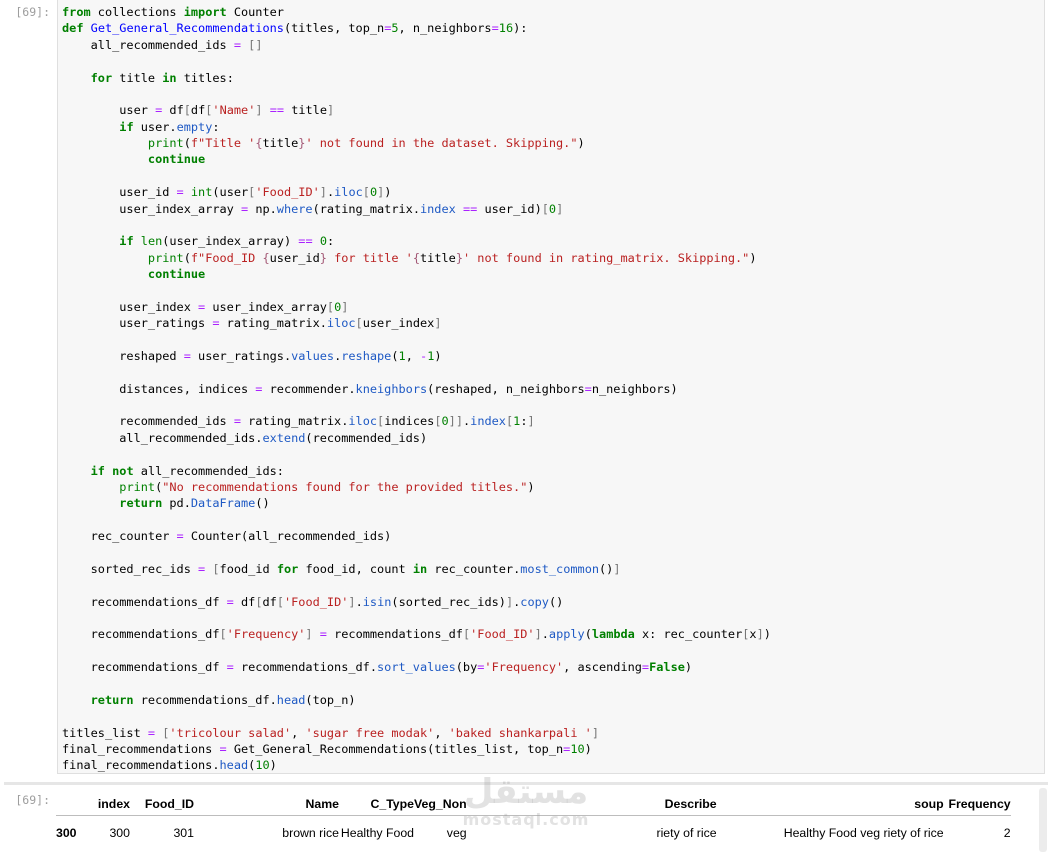  What do you see at coordinates (162, 804) in the screenshot?
I see `column-header: Food_ID` at bounding box center [162, 804].